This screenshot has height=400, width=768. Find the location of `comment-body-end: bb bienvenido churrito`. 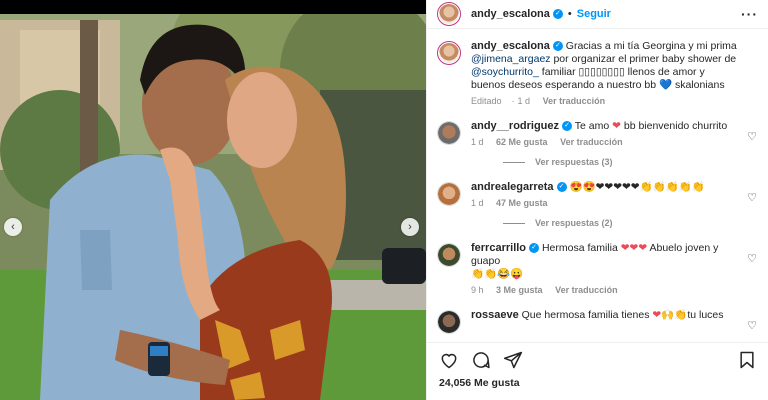

comment-body-end: bb bienvenido churrito is located at coordinates (674, 126).